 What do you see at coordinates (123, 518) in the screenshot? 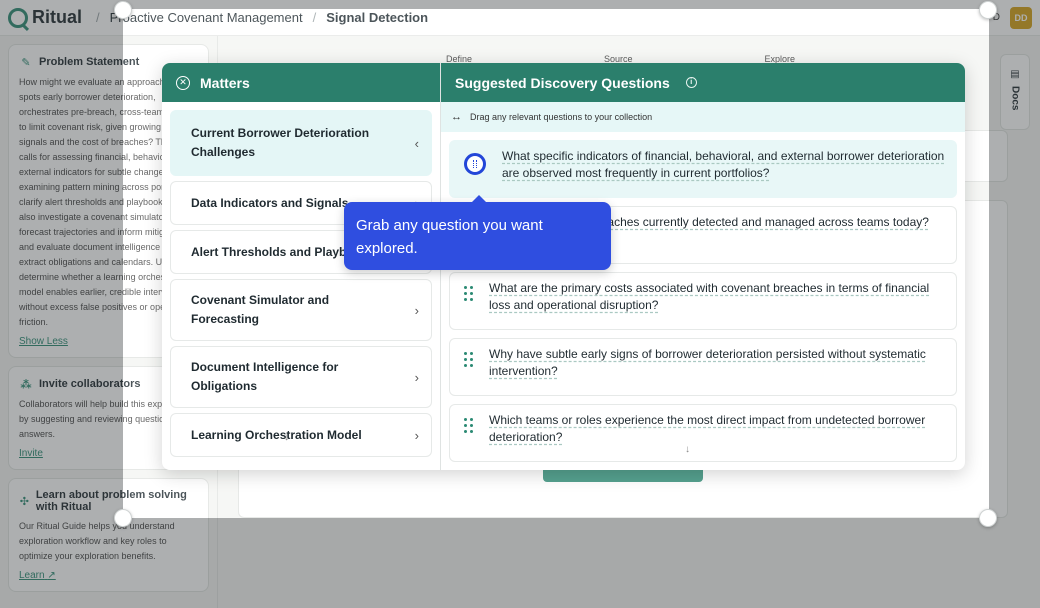
I see `selection-handle-bottom-left` at bounding box center [123, 518].